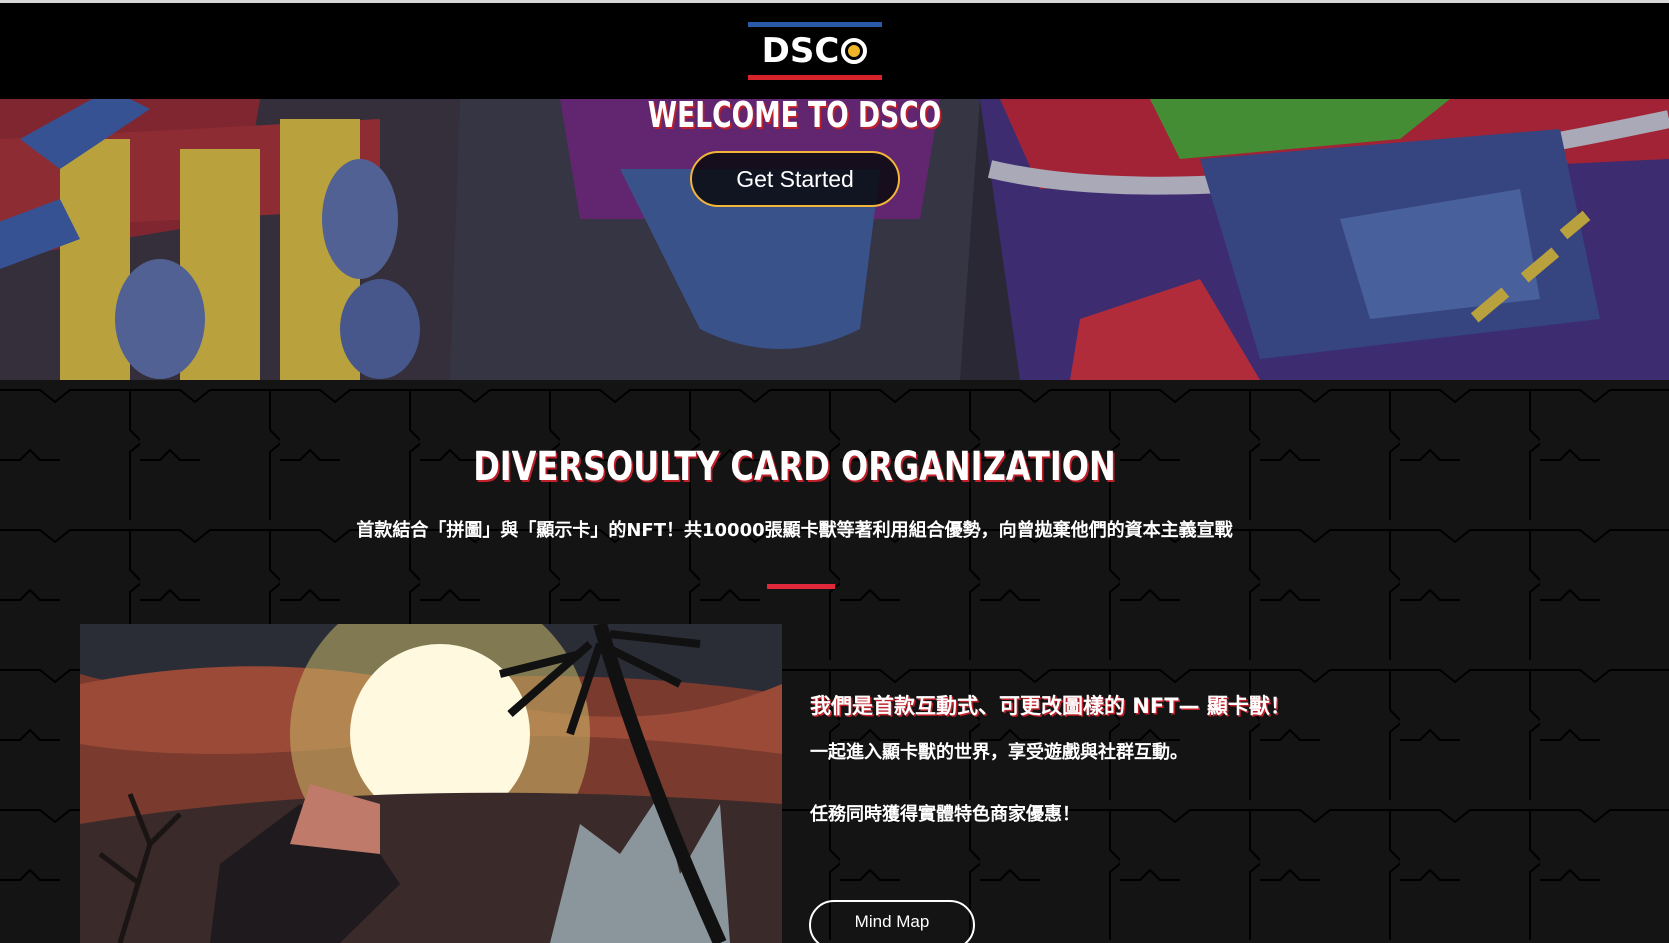 Image resolution: width=1669 pixels, height=943 pixels. What do you see at coordinates (999, 752) in the screenshot?
I see `about-paragraph-1: 一起進入顯卡獸的世界，享受遊戲與社群互動。` at bounding box center [999, 752].